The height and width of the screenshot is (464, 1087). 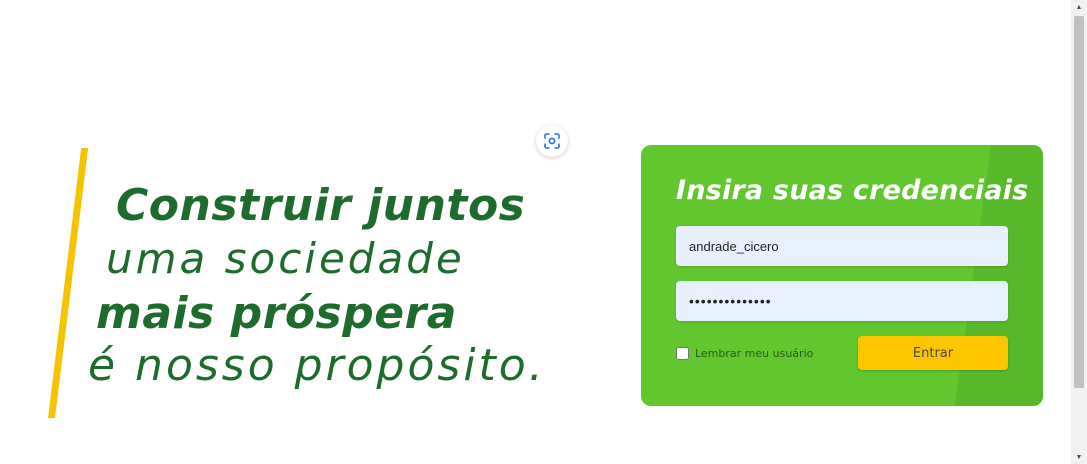 What do you see at coordinates (933, 353) in the screenshot?
I see `login-button: Entrar` at bounding box center [933, 353].